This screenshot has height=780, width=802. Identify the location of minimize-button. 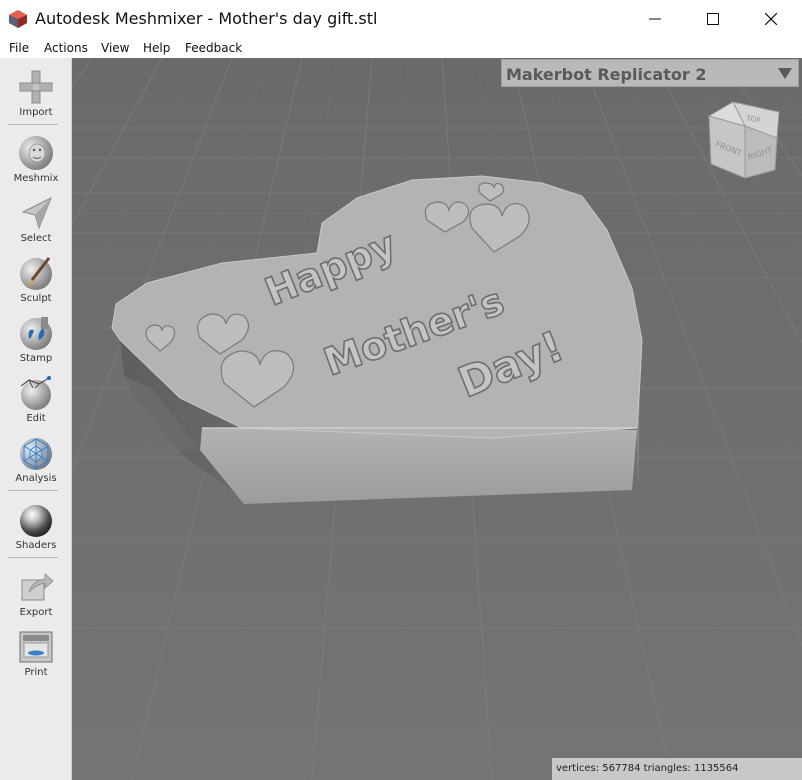
(655, 19).